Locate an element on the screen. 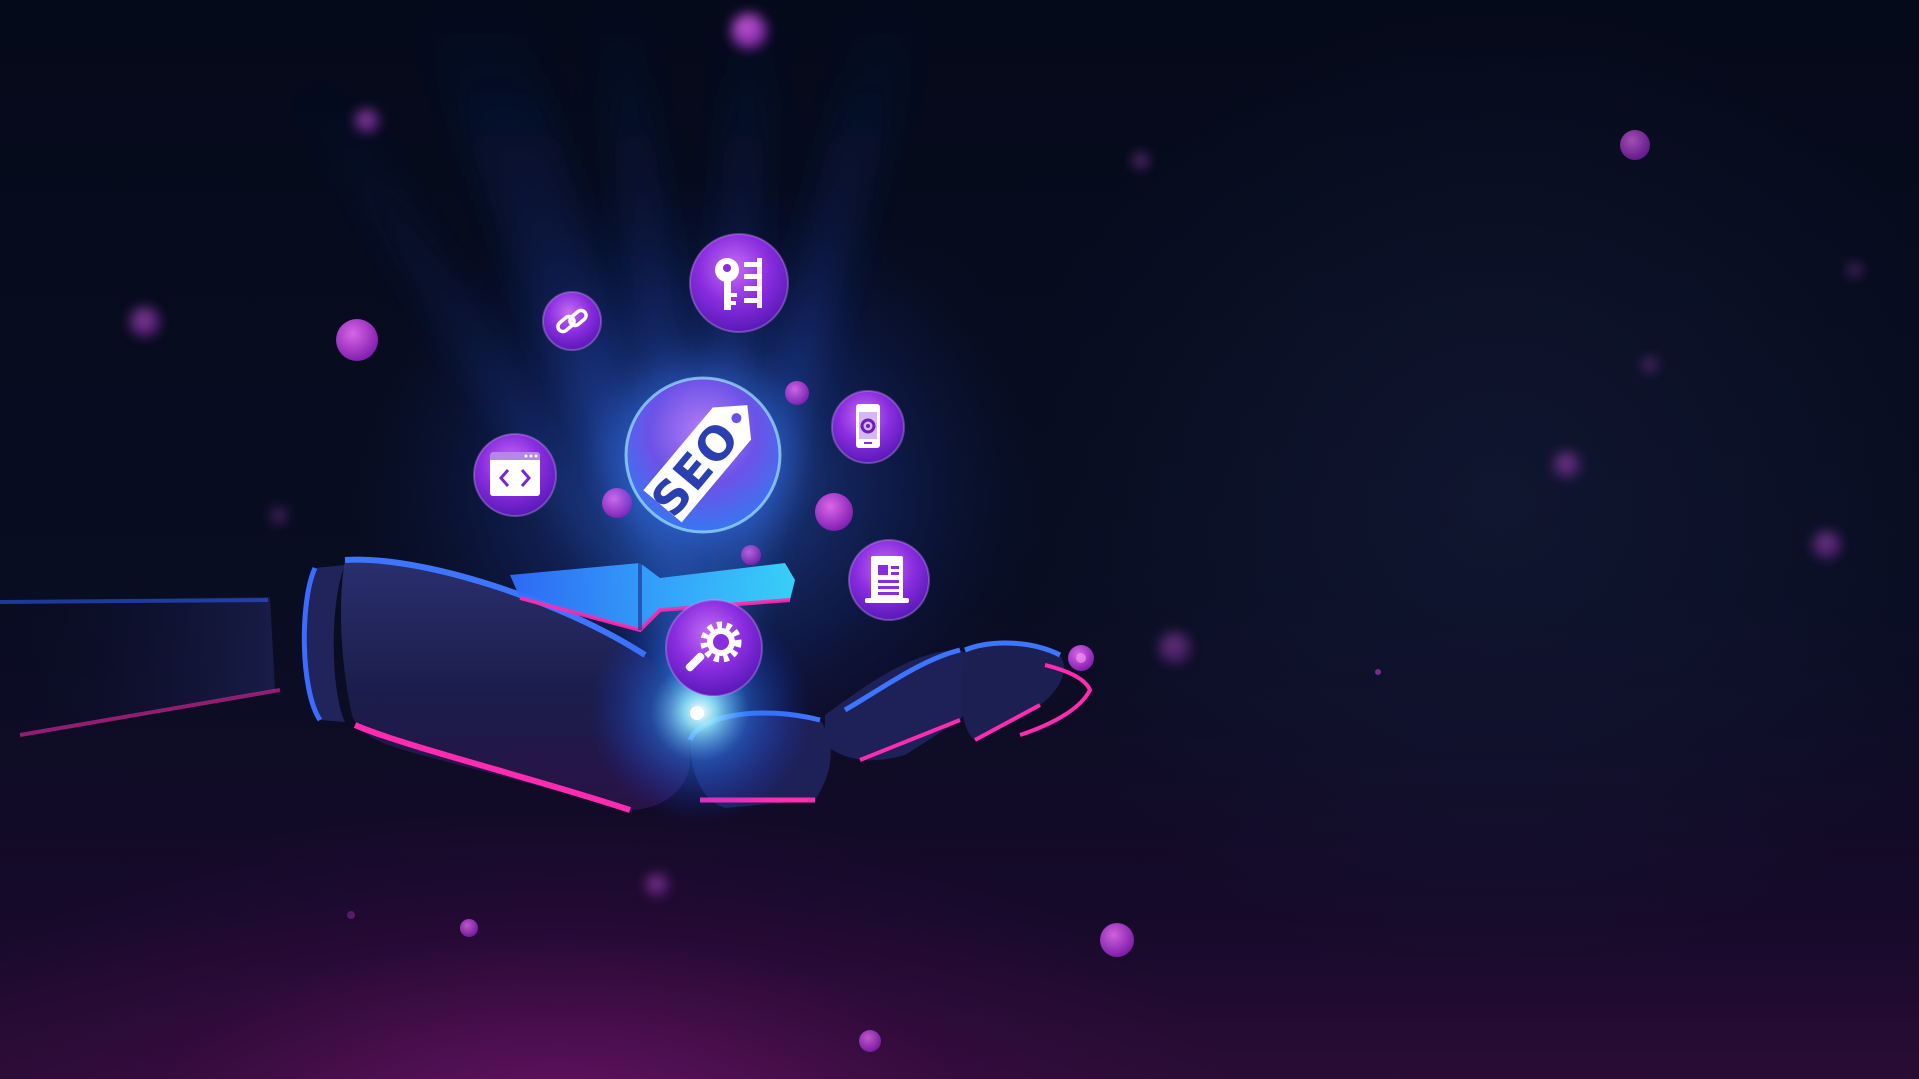  search-gear-icon is located at coordinates (714, 648).